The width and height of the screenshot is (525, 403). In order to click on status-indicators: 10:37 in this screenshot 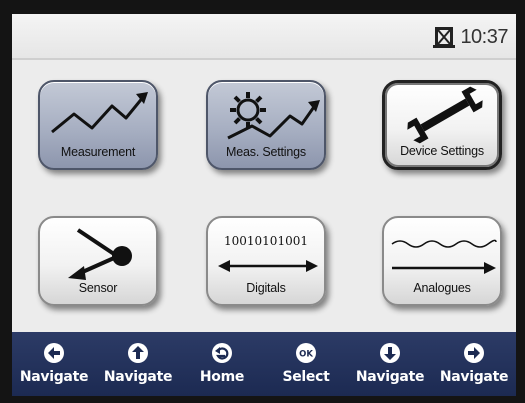, I will do `click(470, 37)`.